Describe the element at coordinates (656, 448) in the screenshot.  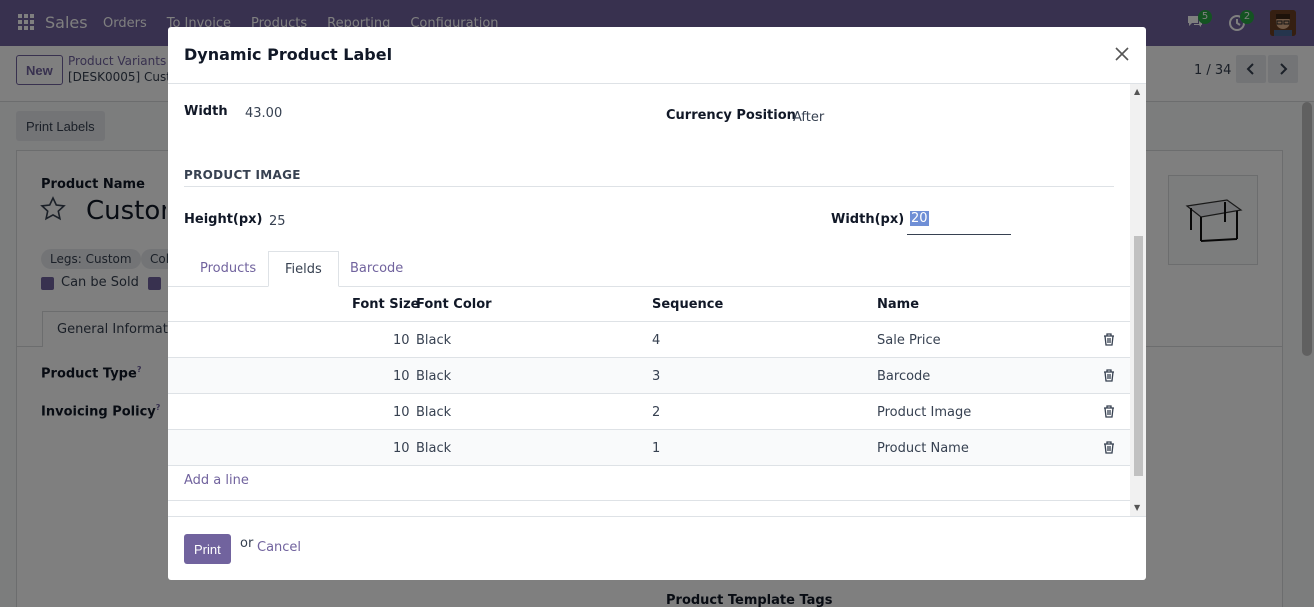
I see `cell-sequence: 1` at that location.